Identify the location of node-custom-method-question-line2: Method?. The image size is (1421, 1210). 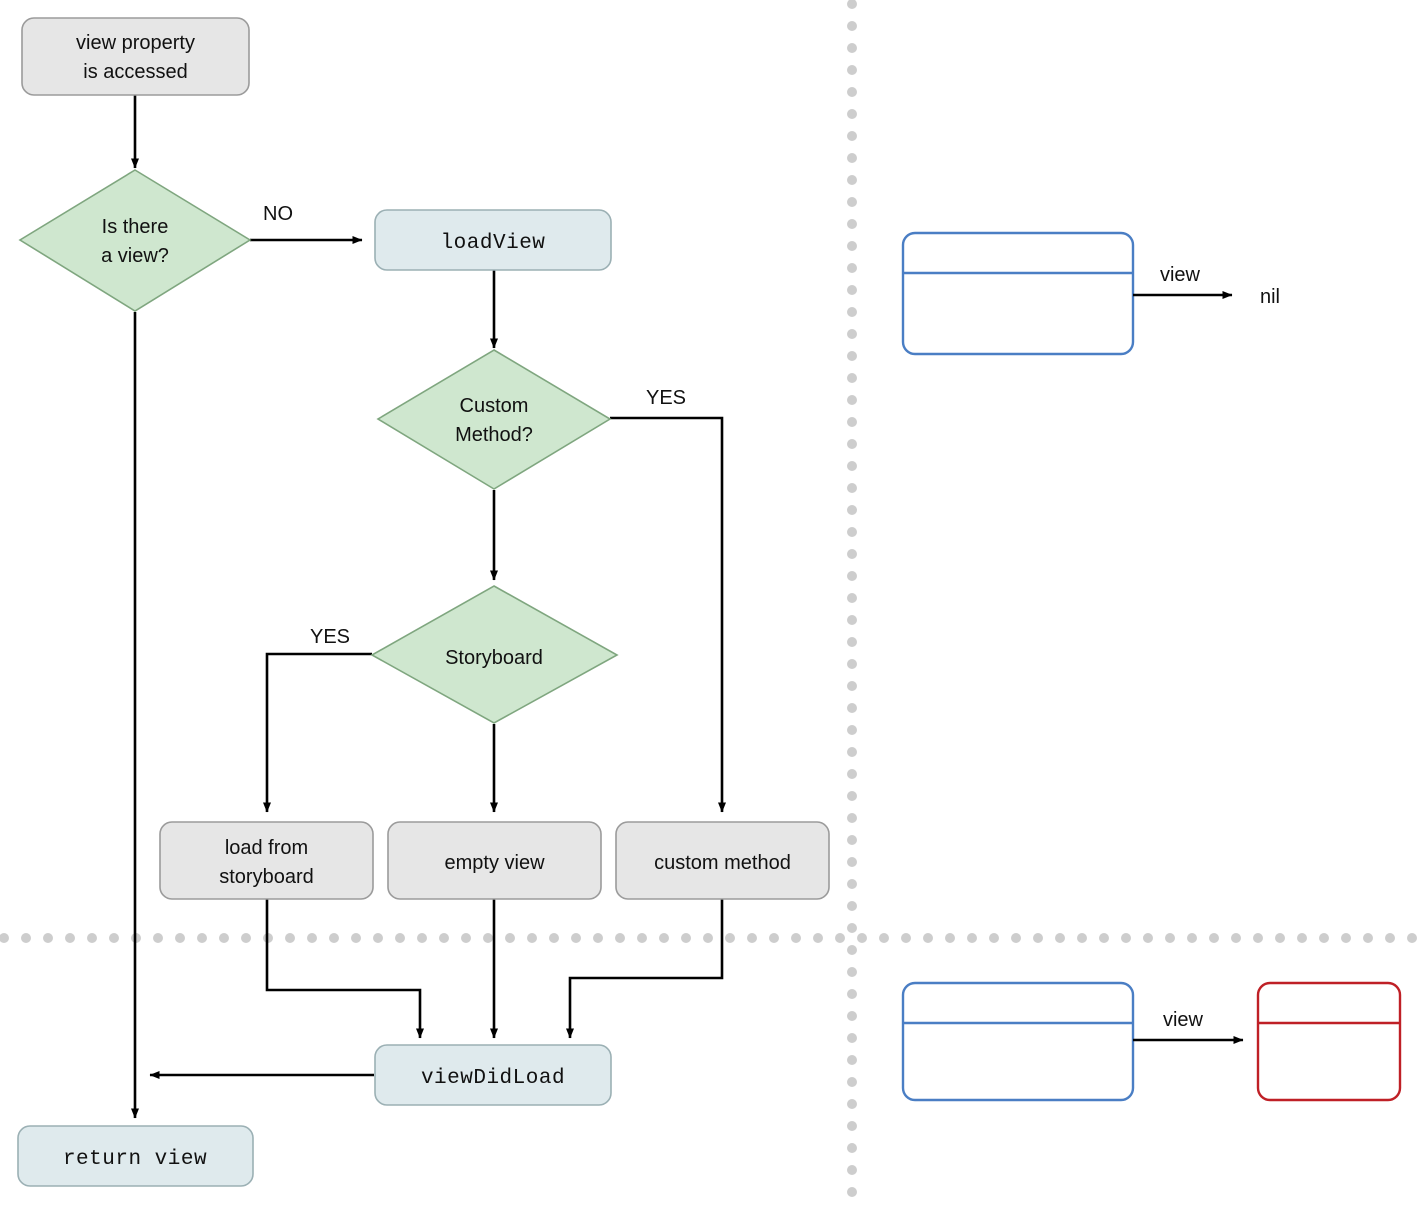
(494, 435).